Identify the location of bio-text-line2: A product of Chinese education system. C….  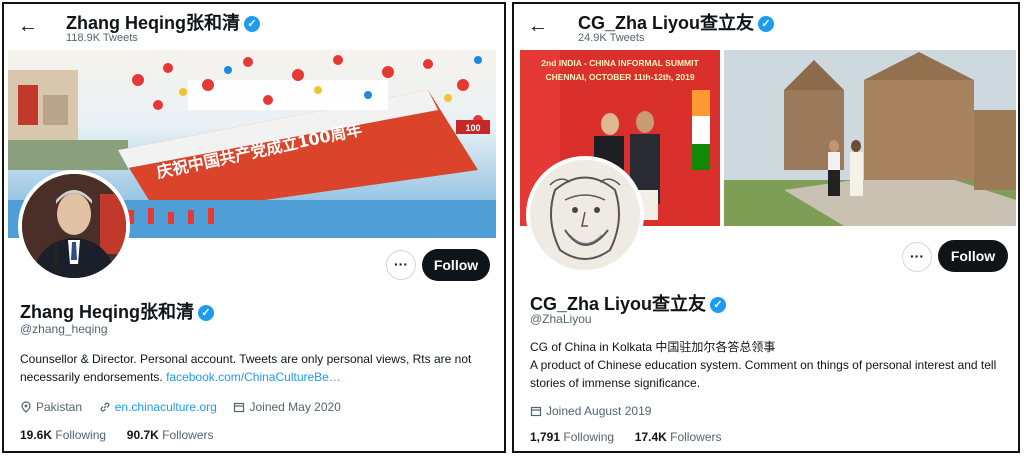
(763, 374).